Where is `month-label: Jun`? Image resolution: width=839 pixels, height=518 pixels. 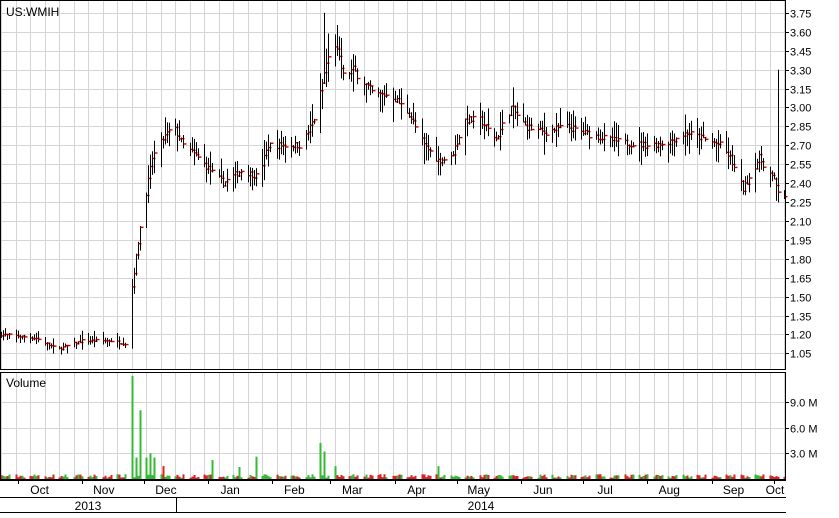 month-label: Jun is located at coordinates (542, 490).